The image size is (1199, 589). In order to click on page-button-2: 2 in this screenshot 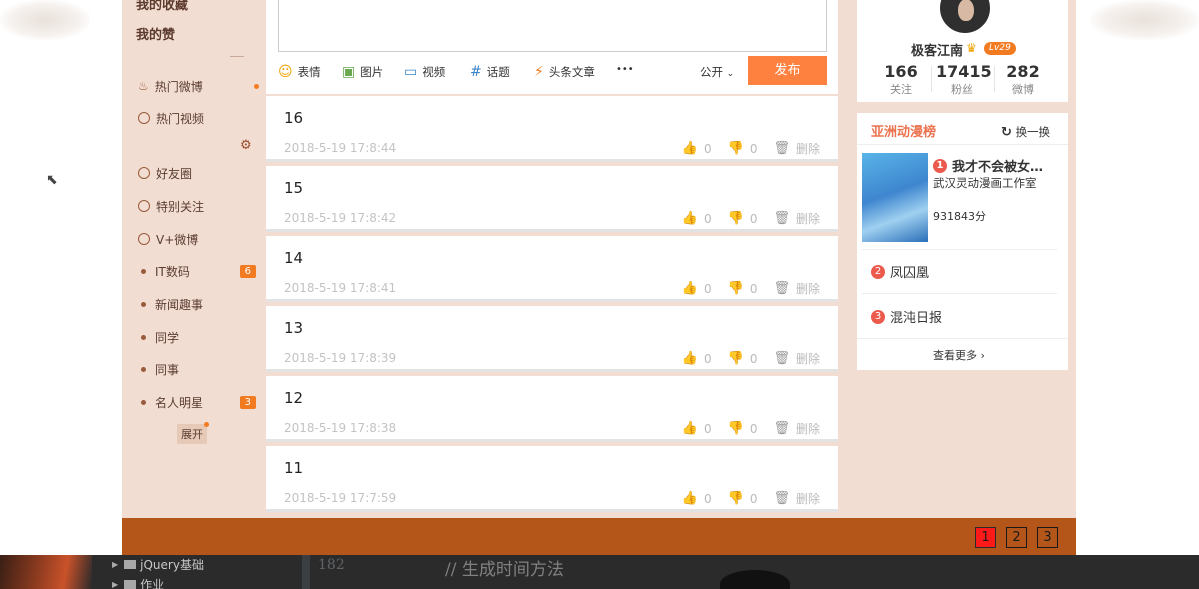, I will do `click(1016, 537)`.